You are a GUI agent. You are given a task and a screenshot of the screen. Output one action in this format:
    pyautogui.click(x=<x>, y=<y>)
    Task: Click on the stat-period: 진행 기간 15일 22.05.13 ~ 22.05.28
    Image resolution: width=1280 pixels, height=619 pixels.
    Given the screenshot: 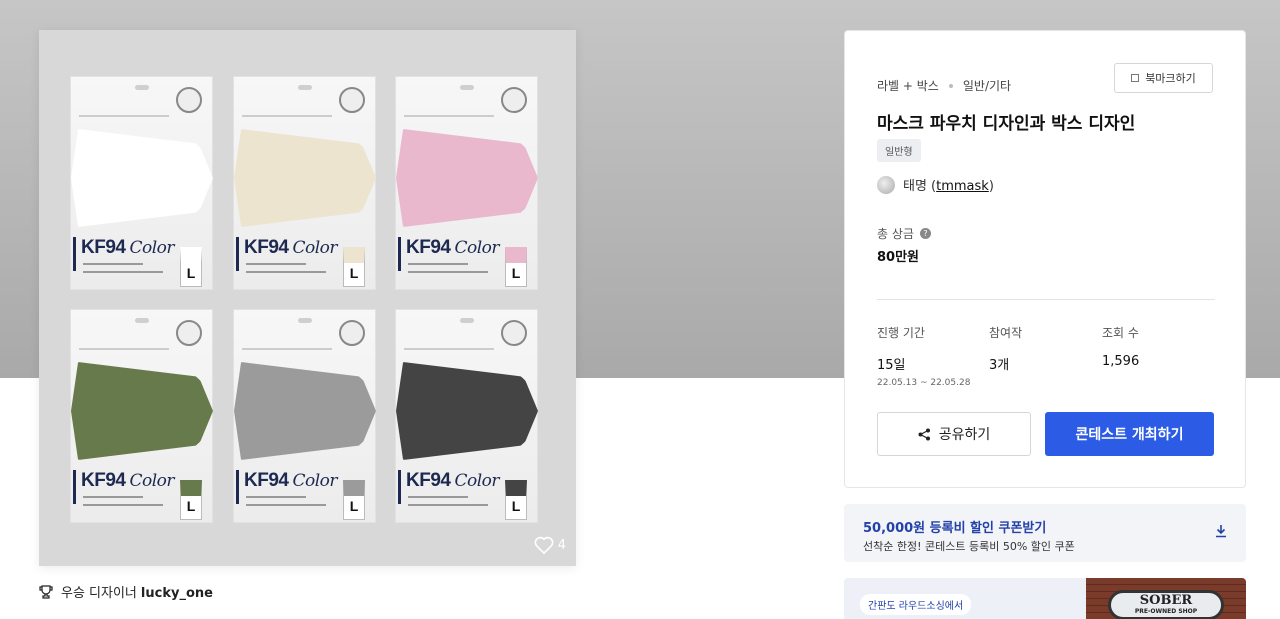 What is the action you would take?
    pyautogui.click(x=923, y=356)
    